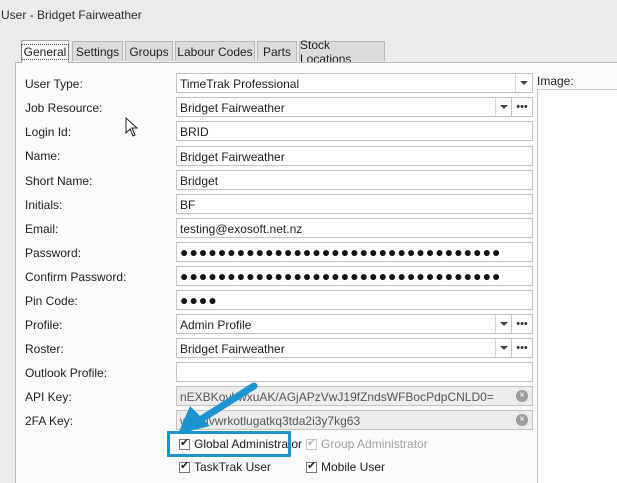 The width and height of the screenshot is (617, 483). What do you see at coordinates (59, 181) in the screenshot?
I see `short-name-label: Short Name:` at bounding box center [59, 181].